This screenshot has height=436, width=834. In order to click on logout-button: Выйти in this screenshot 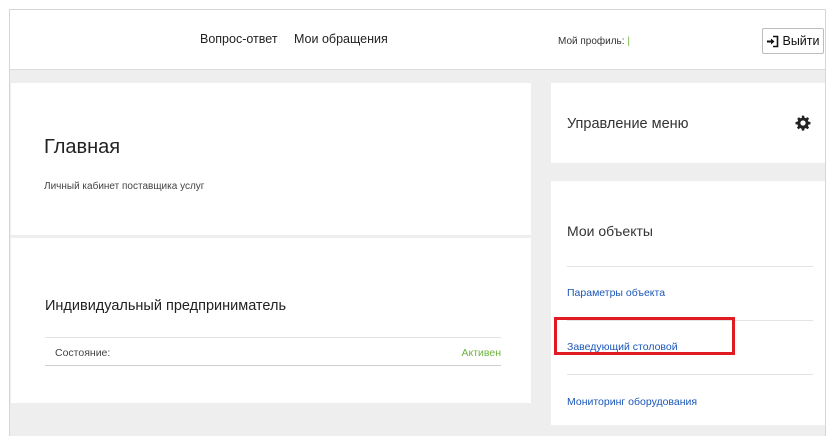, I will do `click(793, 41)`.